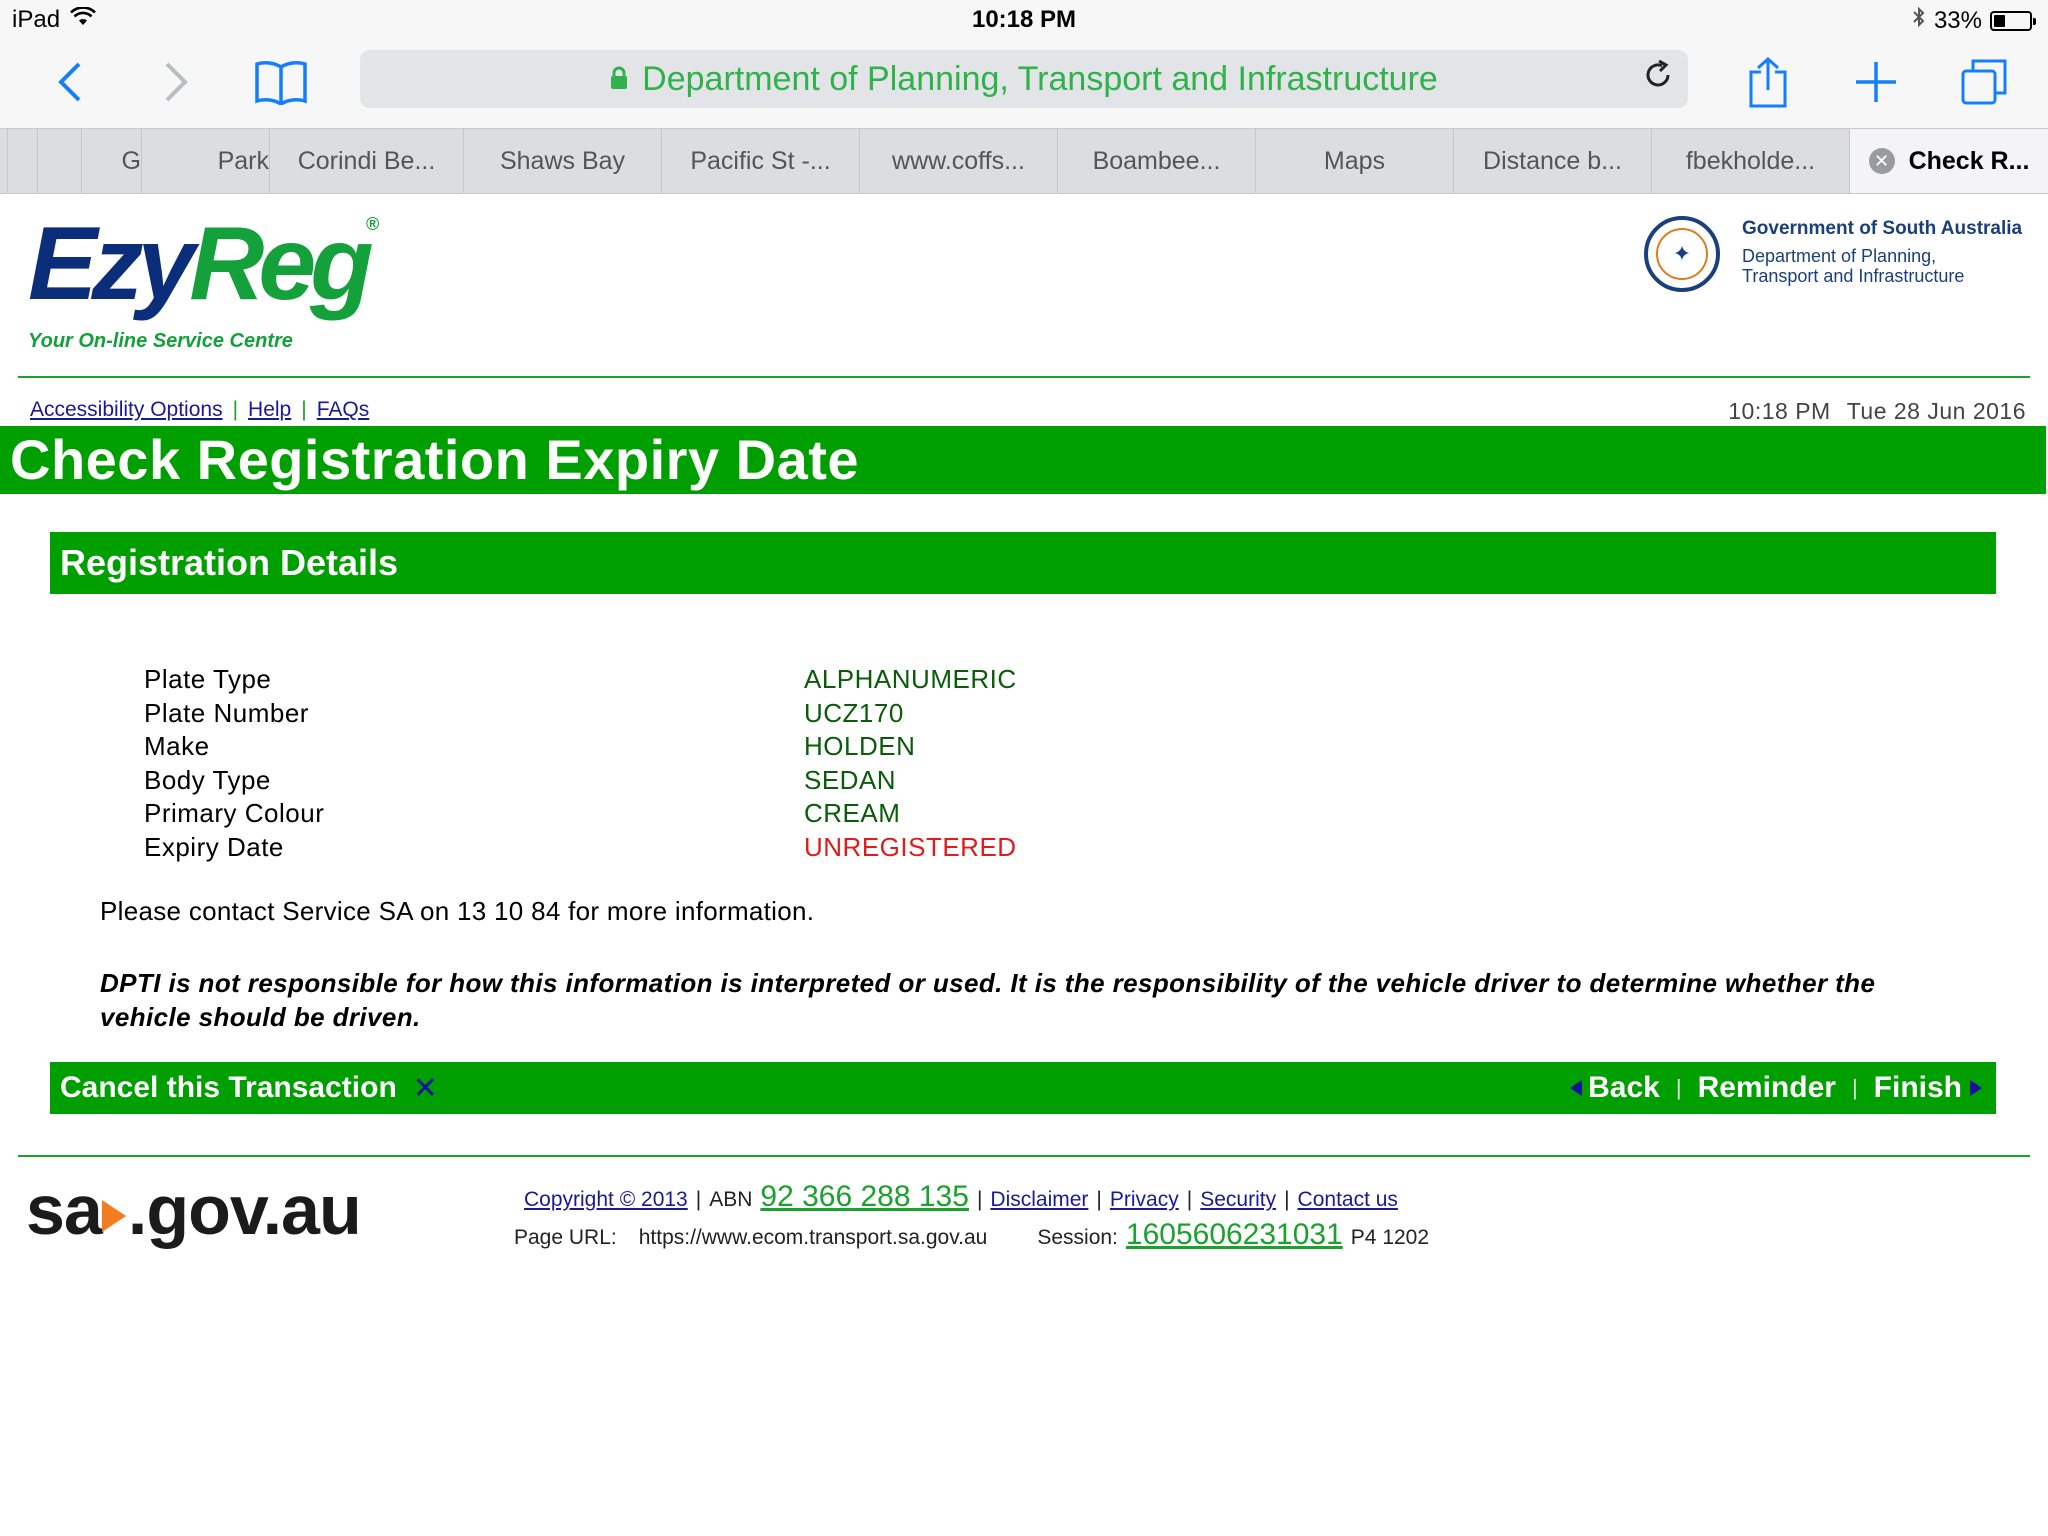 The width and height of the screenshot is (2048, 1536). What do you see at coordinates (1919, 20) in the screenshot?
I see `bluetooth-icon` at bounding box center [1919, 20].